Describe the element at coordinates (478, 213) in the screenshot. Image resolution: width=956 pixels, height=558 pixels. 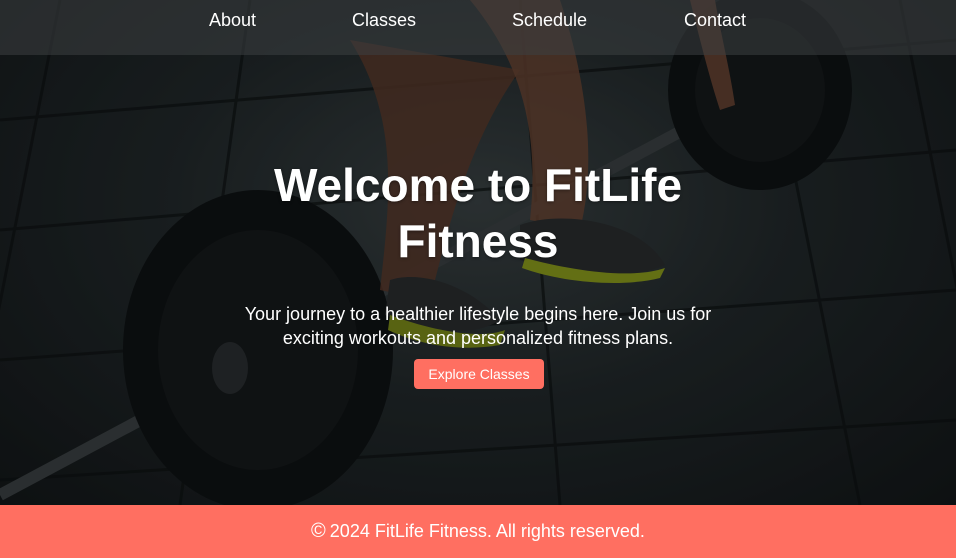
I see `hero-title: Welcome to FitLife Fitness` at that location.